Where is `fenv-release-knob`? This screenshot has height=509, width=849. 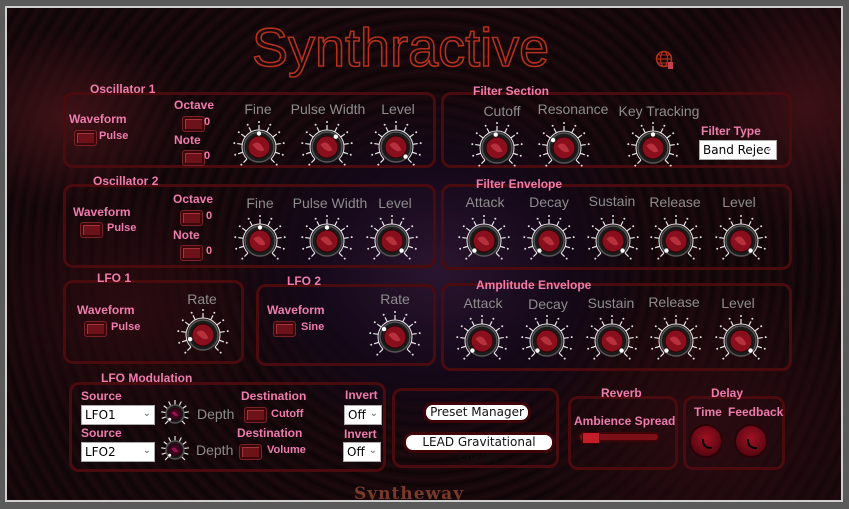 fenv-release-knob is located at coordinates (676, 239).